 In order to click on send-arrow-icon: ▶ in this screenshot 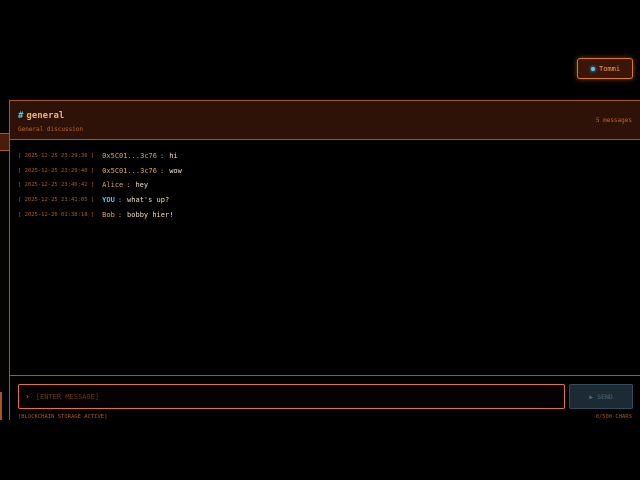, I will do `click(591, 396)`.